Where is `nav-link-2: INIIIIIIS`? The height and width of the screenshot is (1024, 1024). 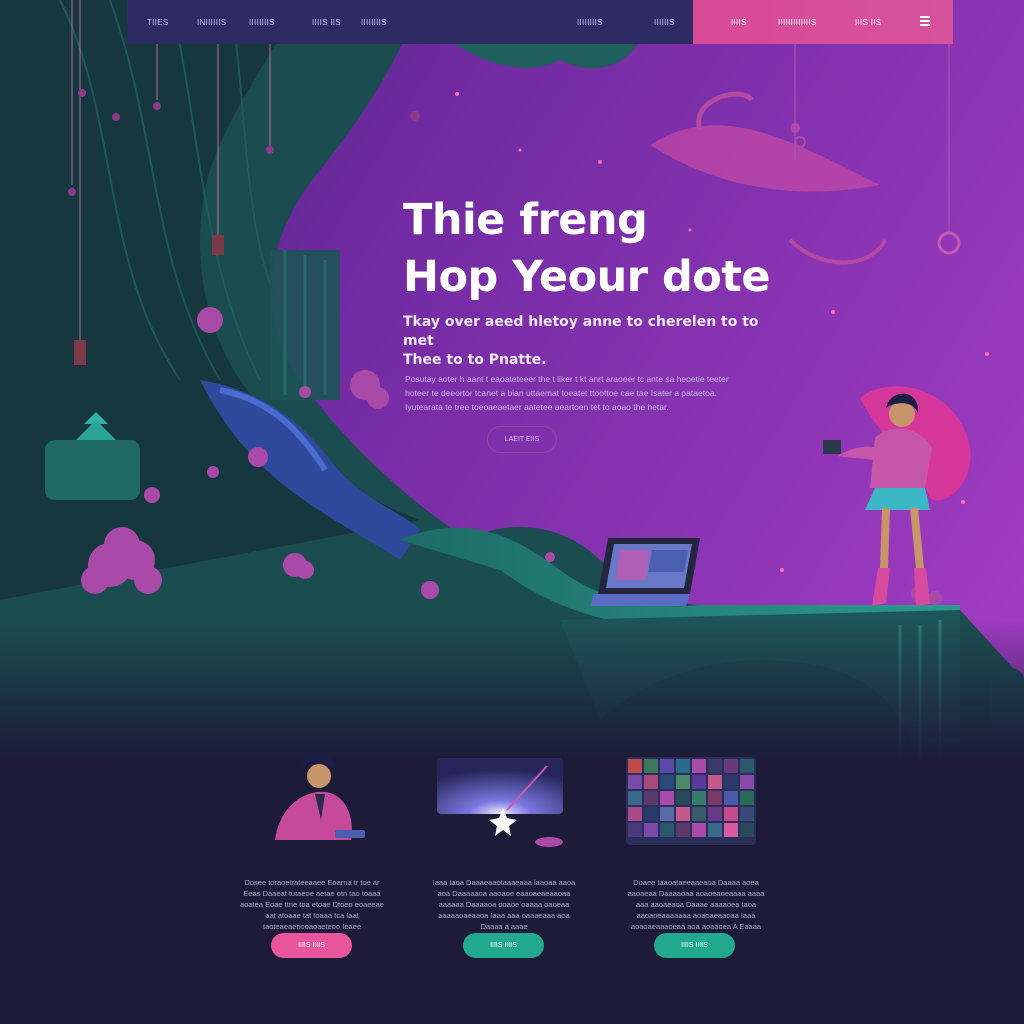 nav-link-2: INIIIIIIS is located at coordinates (211, 22).